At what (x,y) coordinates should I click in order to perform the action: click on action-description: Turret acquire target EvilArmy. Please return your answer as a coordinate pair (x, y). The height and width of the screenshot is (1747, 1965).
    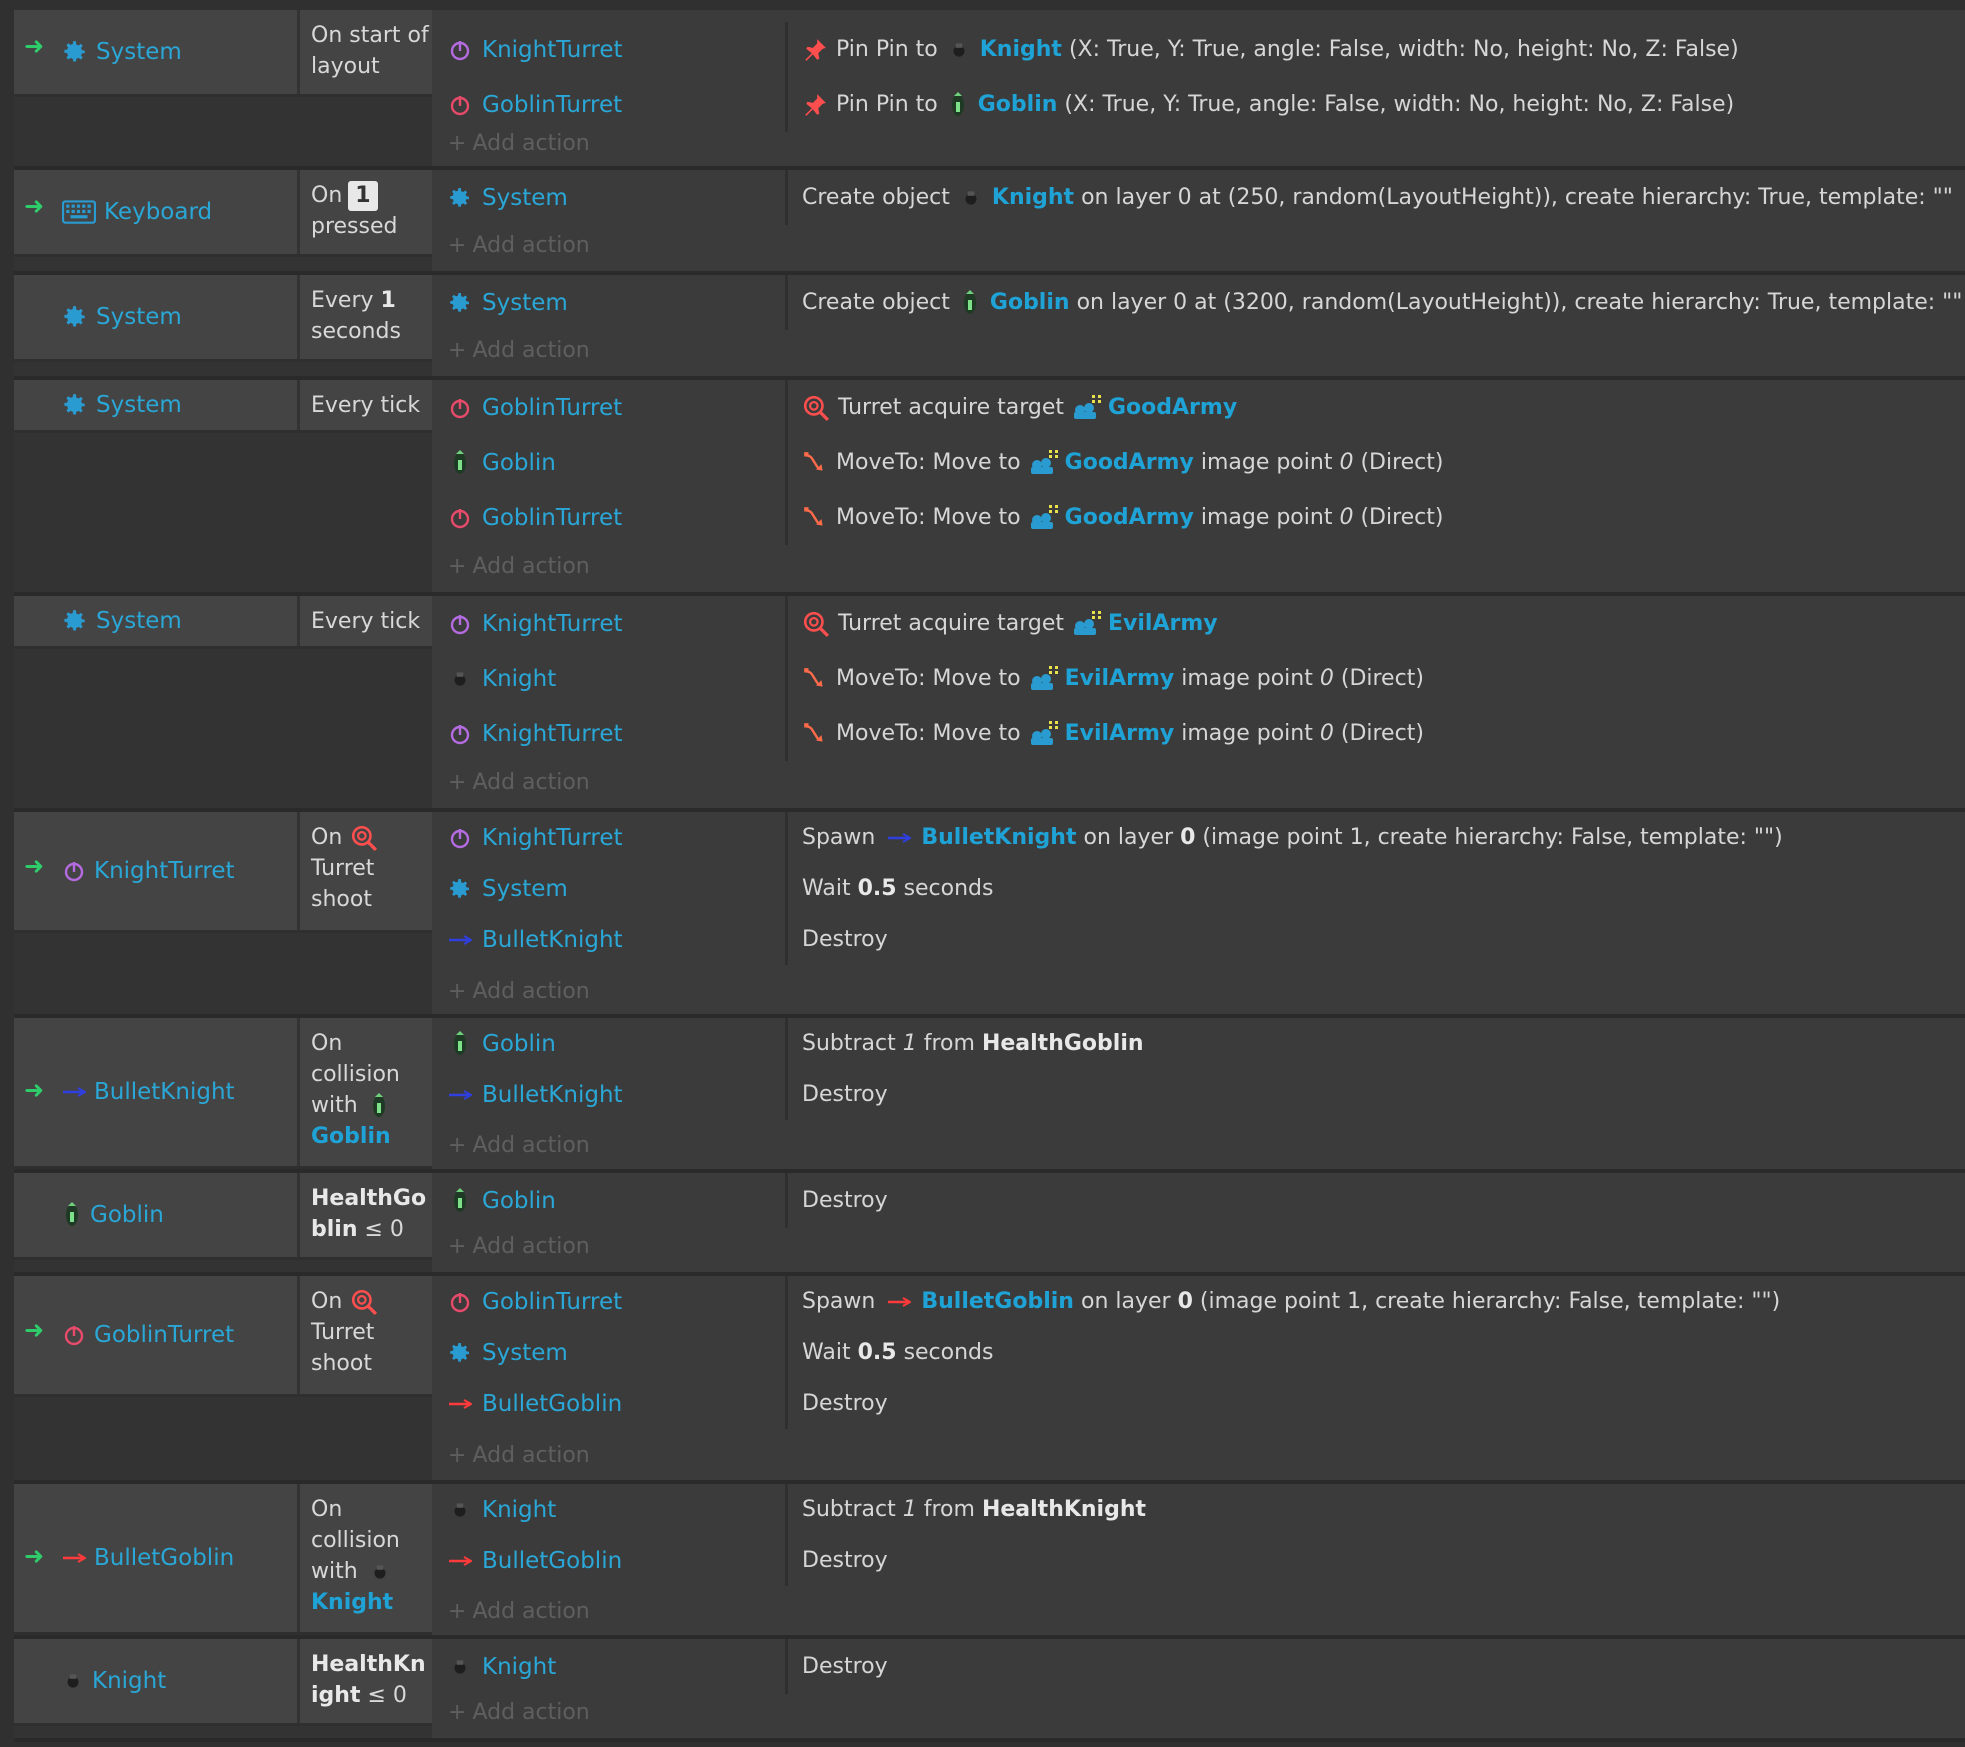
    Looking at the image, I should click on (1003, 624).